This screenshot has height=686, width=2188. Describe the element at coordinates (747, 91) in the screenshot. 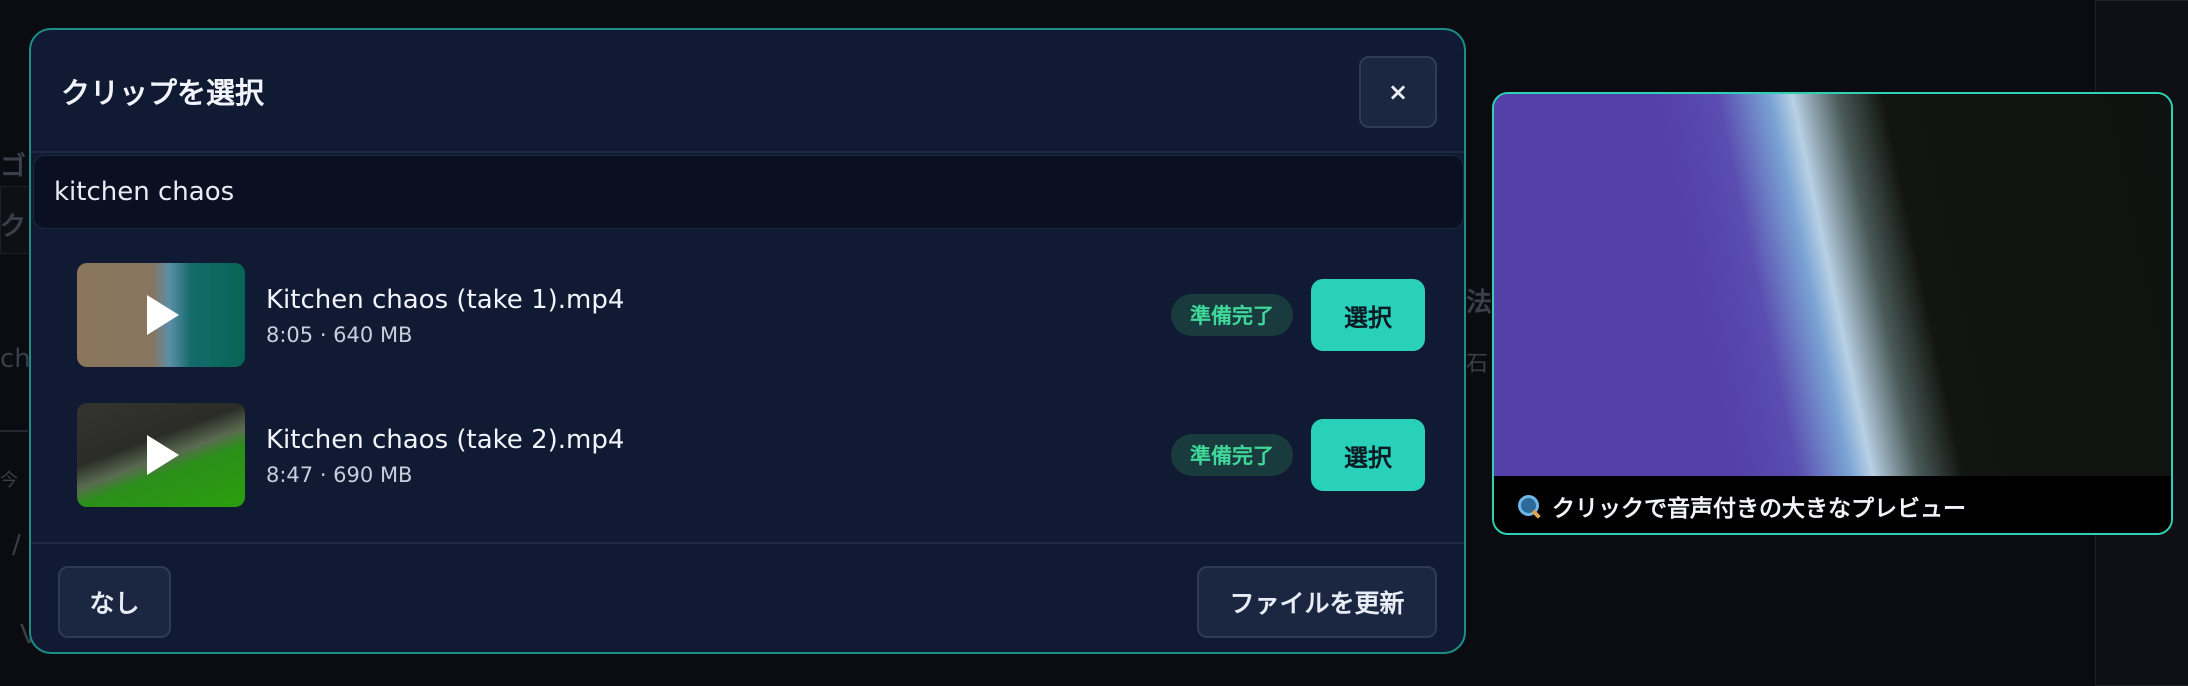

I see `modal-header: クリップを選択 ×` at that location.